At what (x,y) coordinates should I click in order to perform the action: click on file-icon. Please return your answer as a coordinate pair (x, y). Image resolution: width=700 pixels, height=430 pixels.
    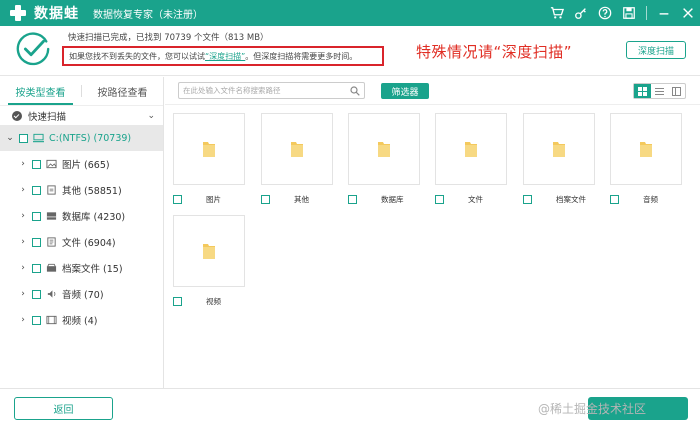
    Looking at the image, I should click on (51, 190).